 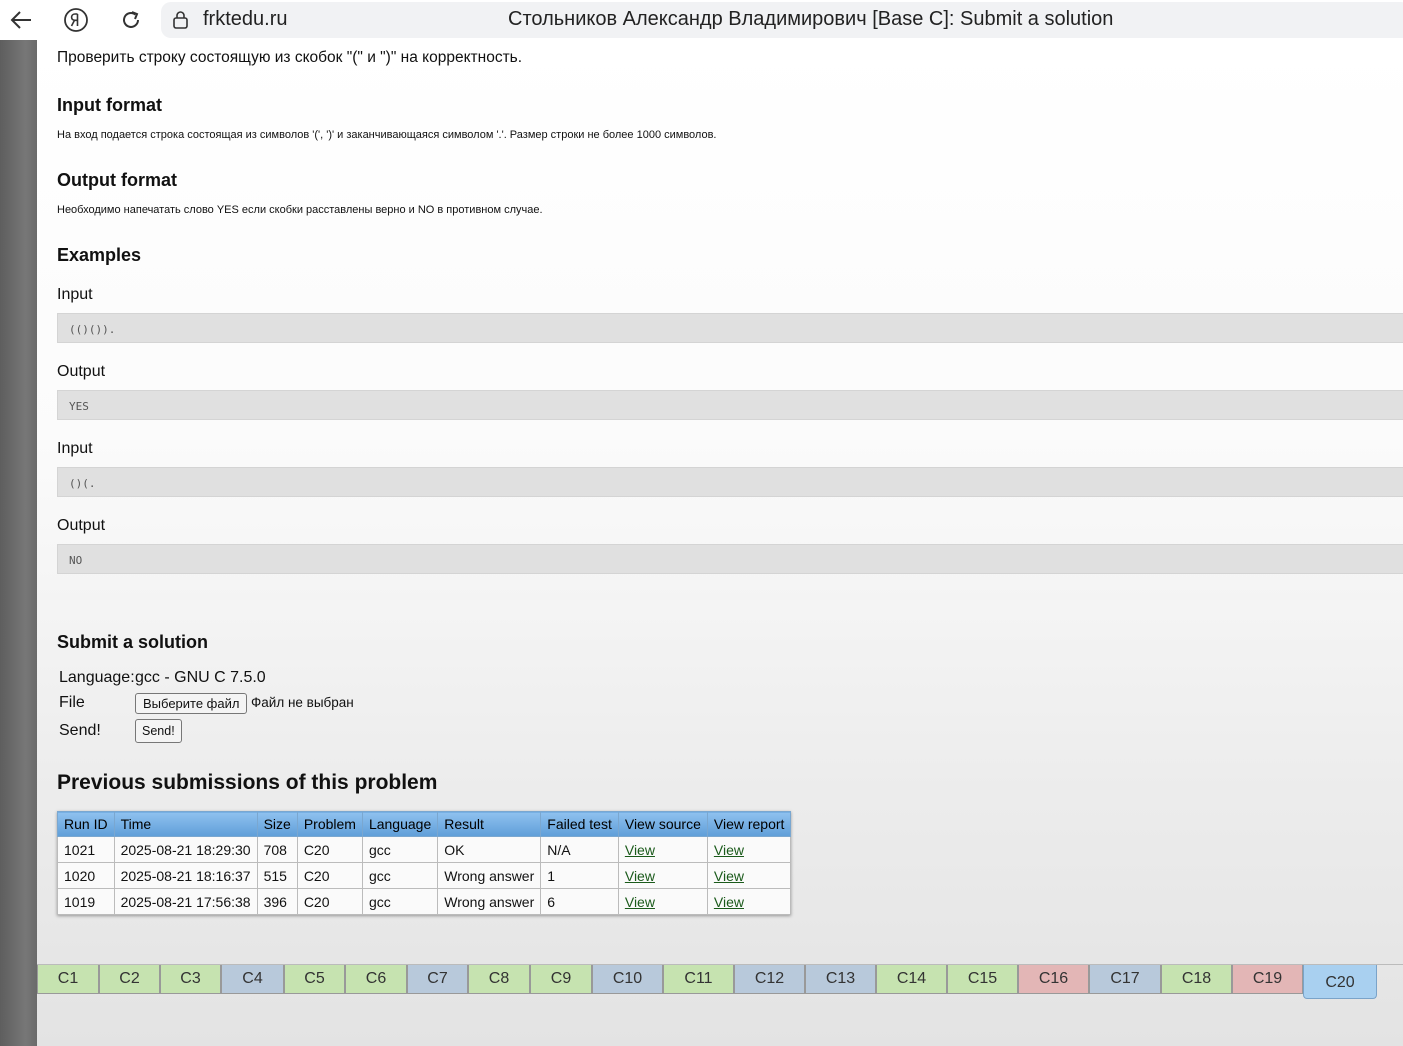 I want to click on tab-c6: C6, so click(x=376, y=979).